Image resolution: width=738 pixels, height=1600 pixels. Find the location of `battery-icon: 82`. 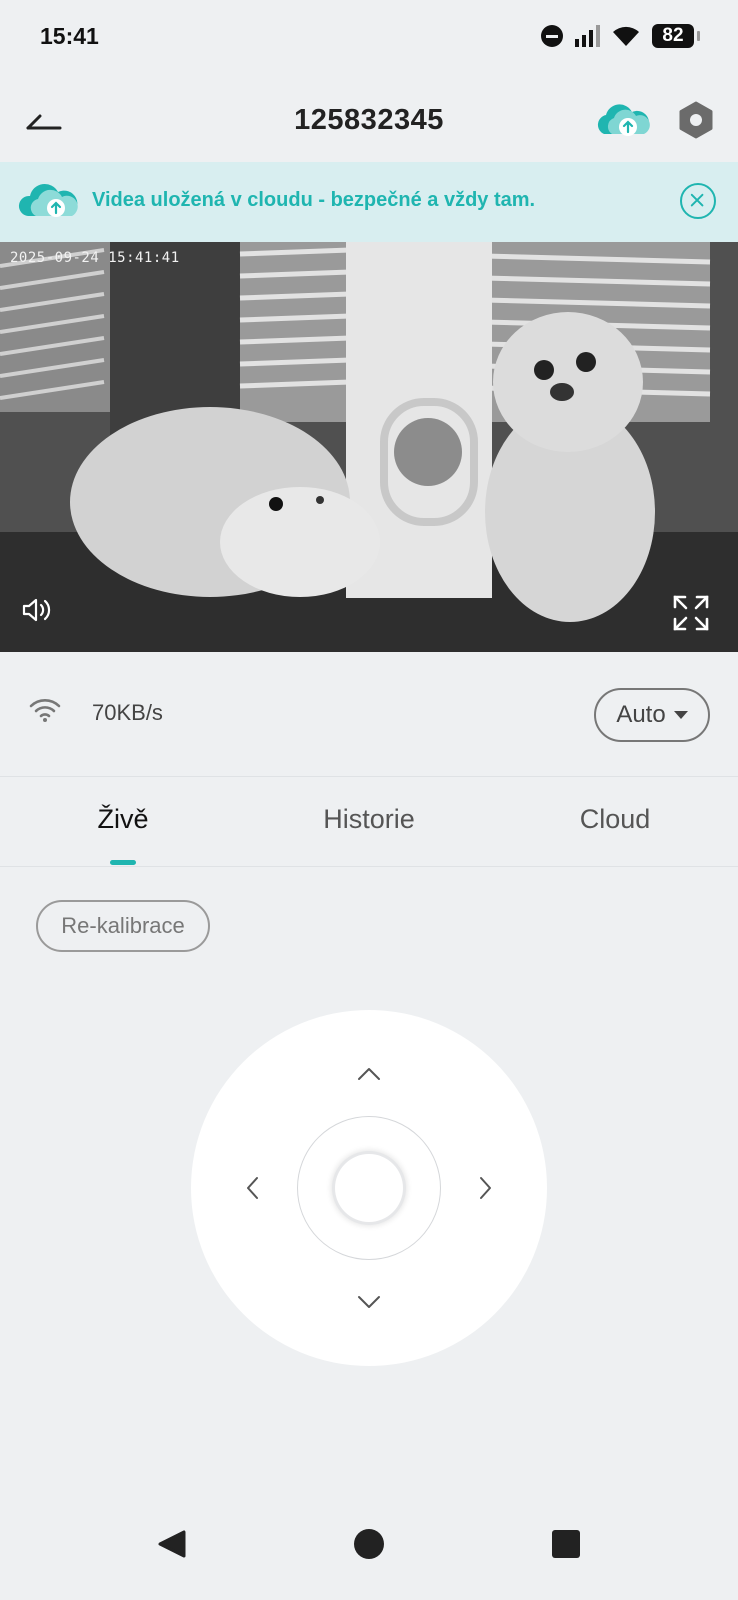

battery-icon: 82 is located at coordinates (676, 36).